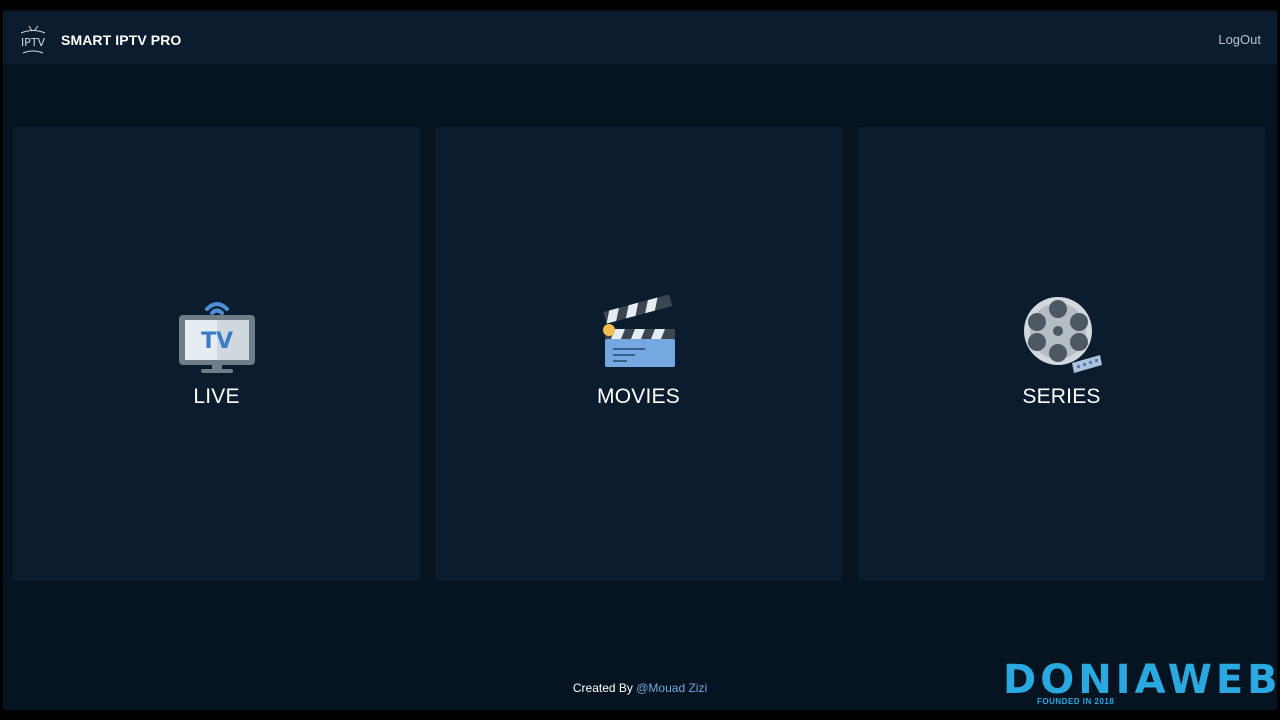 The image size is (1280, 720). What do you see at coordinates (640, 38) in the screenshot?
I see `top-navbar: IPTV SMART IPTV PRO LogOut` at bounding box center [640, 38].